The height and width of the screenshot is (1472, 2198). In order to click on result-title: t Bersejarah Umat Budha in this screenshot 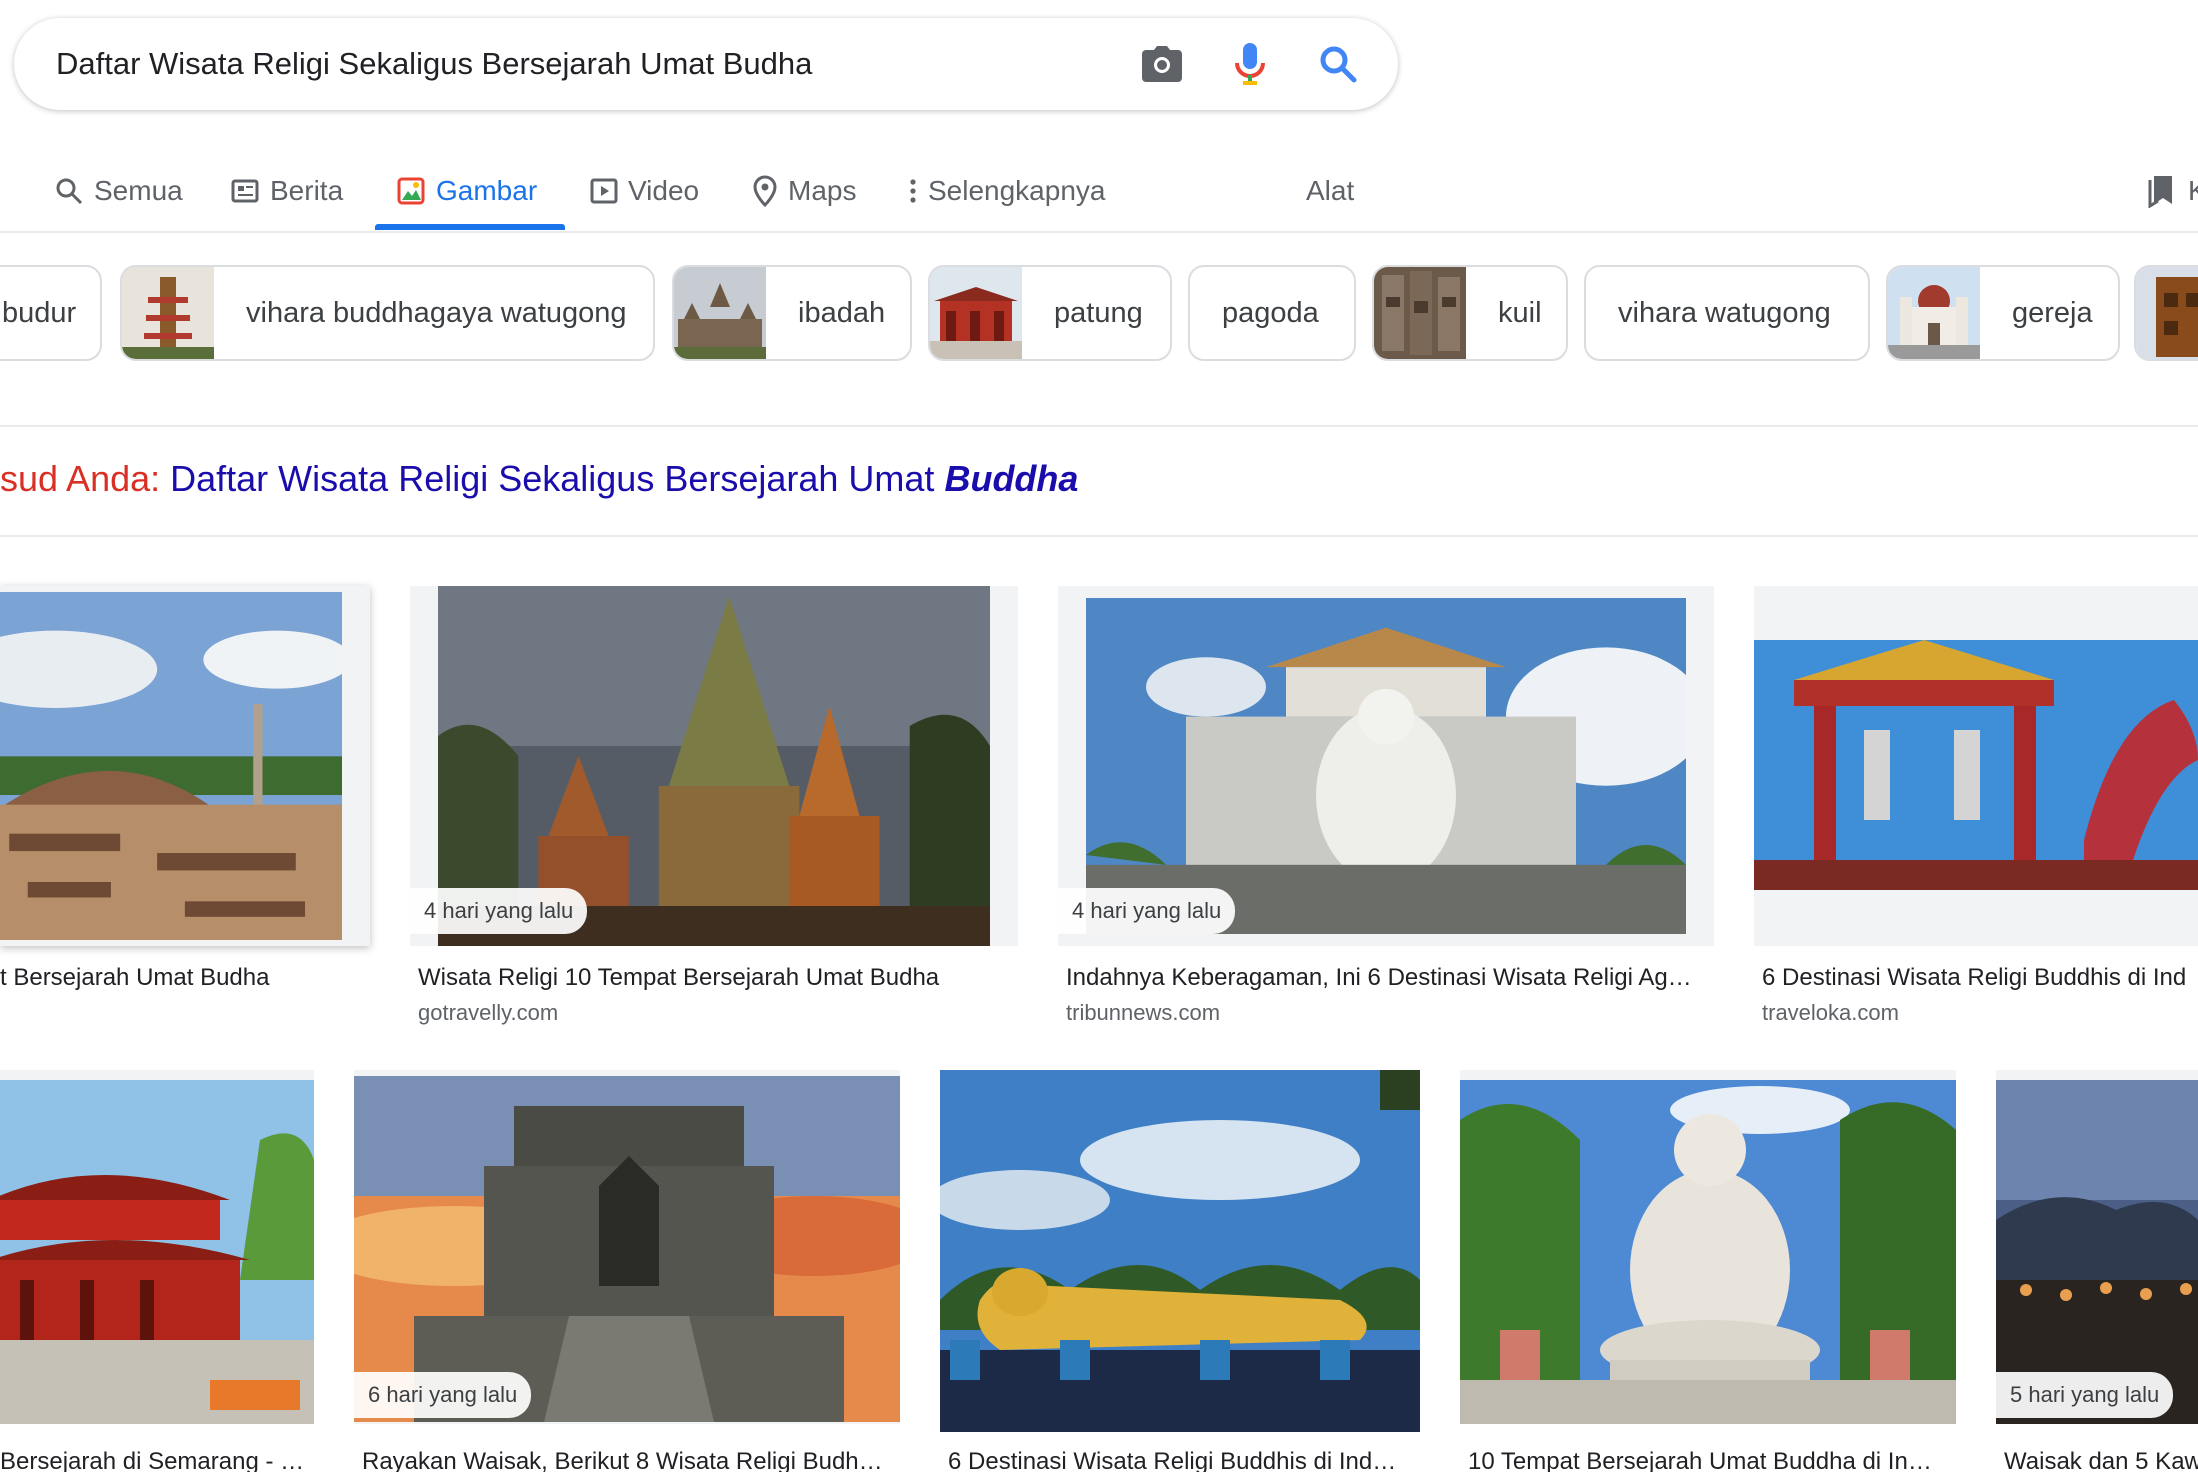, I will do `click(135, 977)`.